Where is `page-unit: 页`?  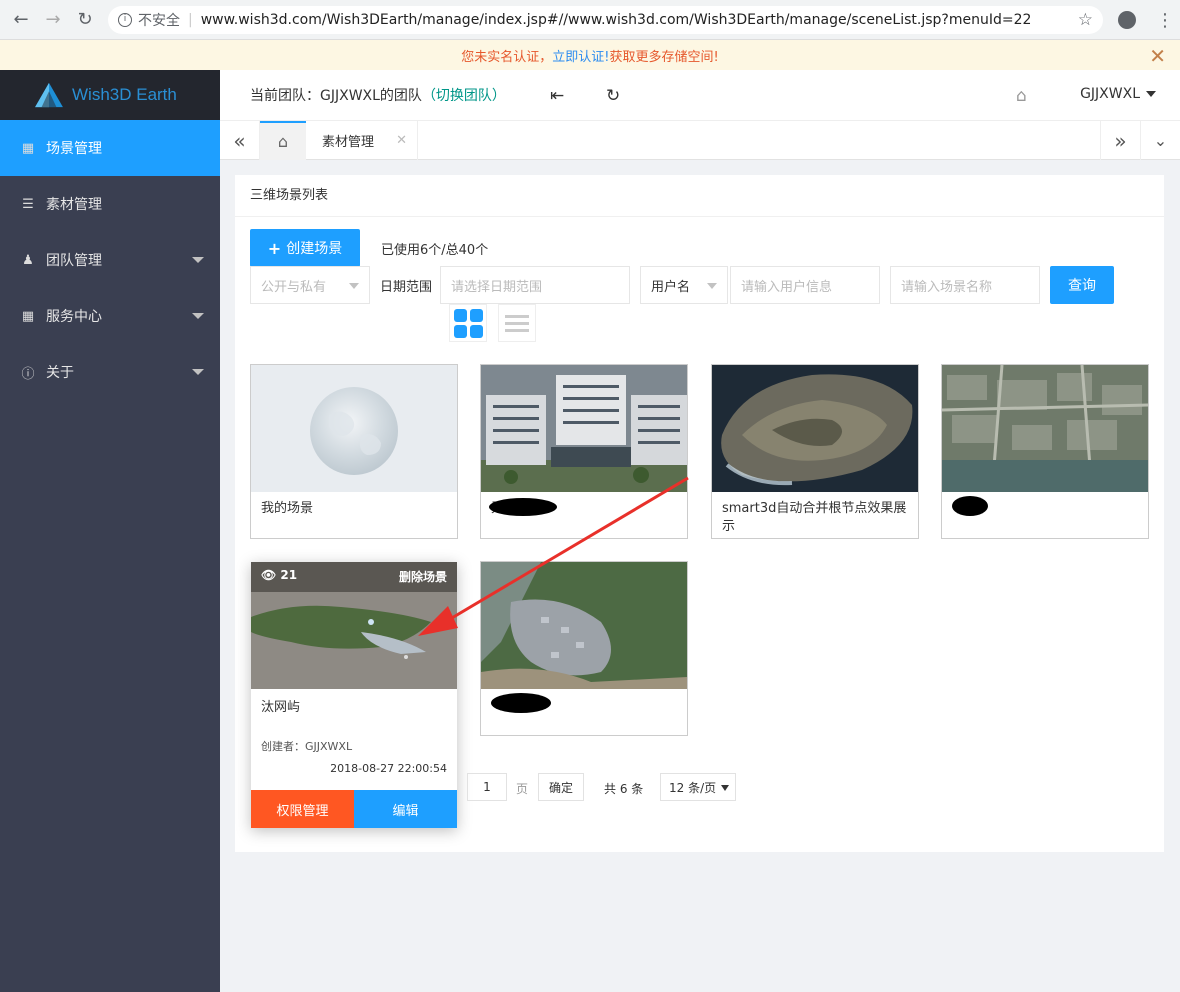
page-unit: 页 is located at coordinates (522, 789).